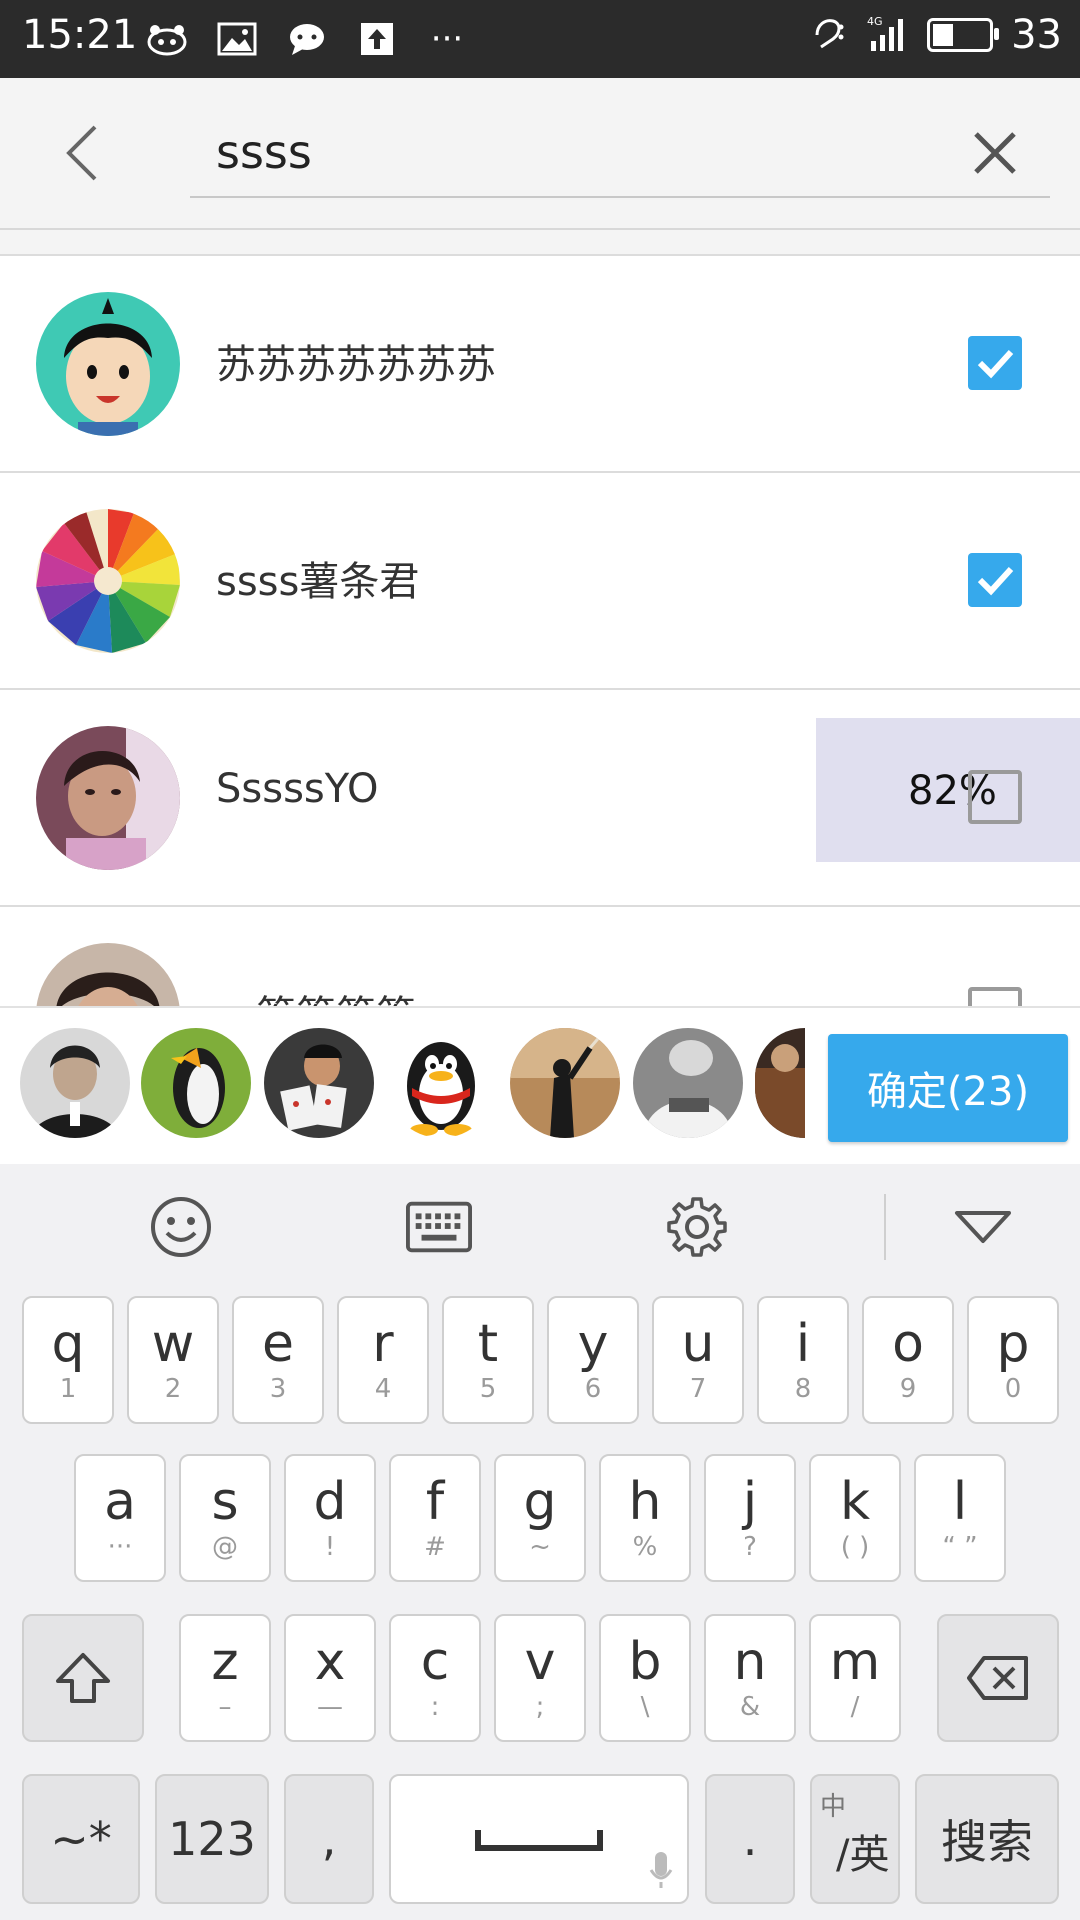 This screenshot has height=1920, width=1080. I want to click on space-key, so click(539, 1839).